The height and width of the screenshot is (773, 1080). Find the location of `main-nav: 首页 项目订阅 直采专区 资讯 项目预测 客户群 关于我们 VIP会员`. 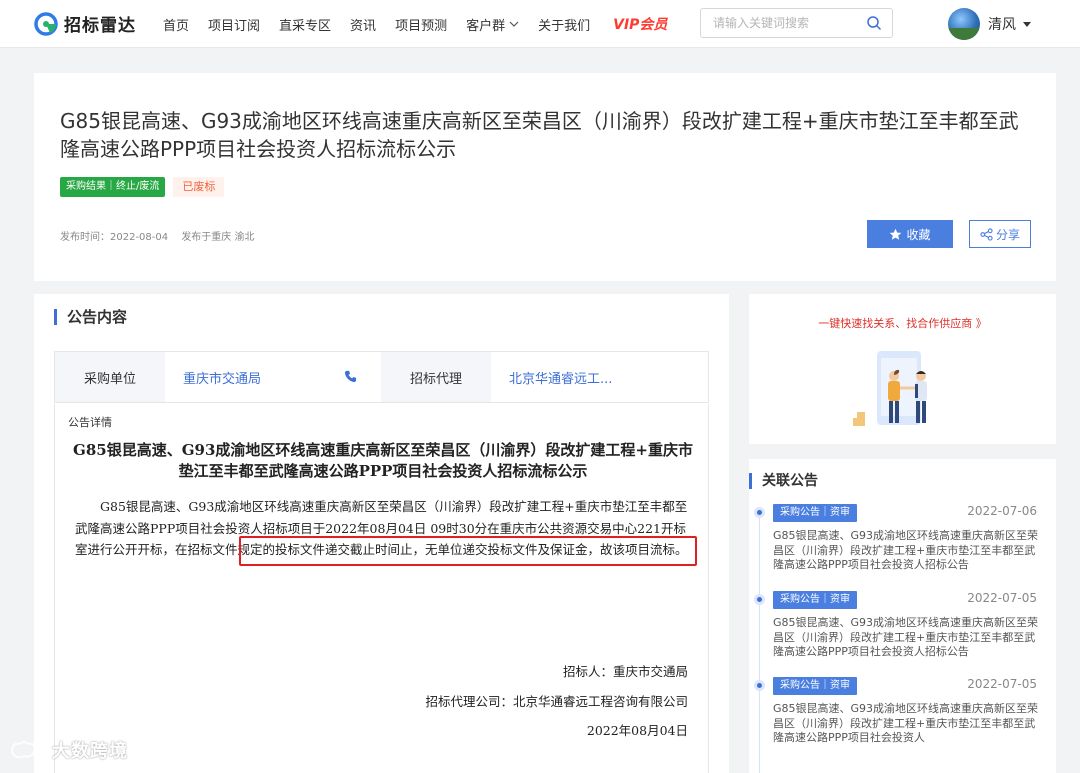

main-nav: 首页 项目订阅 直采专区 资讯 项目预测 客户群 关于我们 VIP会员 is located at coordinates (415, 24).